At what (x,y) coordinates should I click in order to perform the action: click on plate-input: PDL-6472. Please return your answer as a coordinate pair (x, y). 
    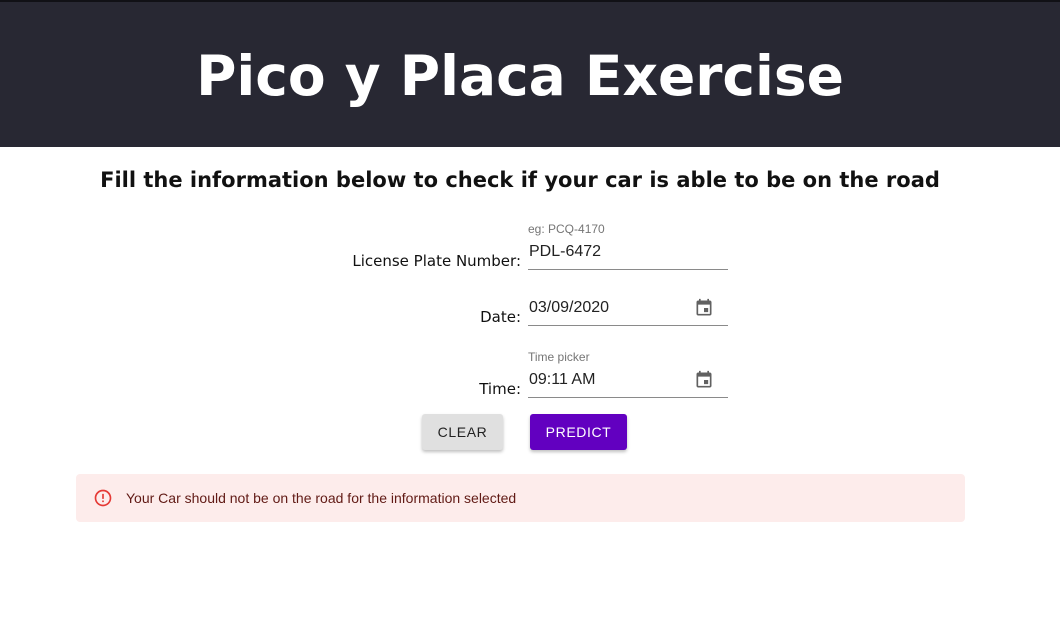
    Looking at the image, I should click on (628, 255).